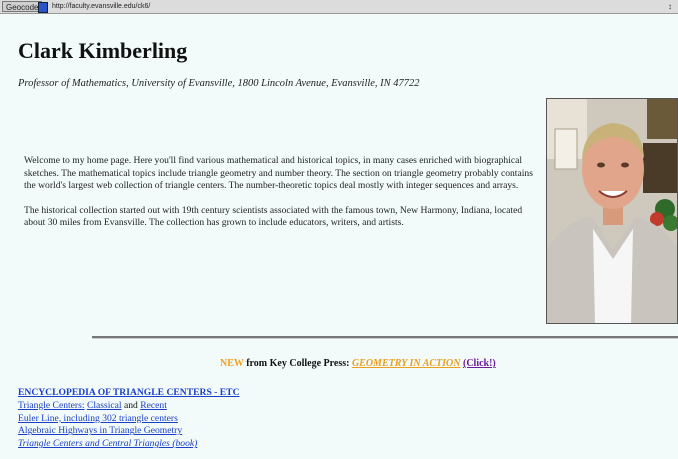 The height and width of the screenshot is (459, 678). I want to click on portrait-photo, so click(612, 211).